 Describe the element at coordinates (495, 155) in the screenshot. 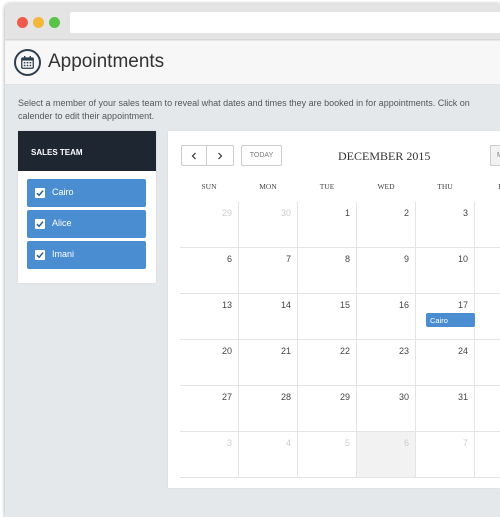

I see `month-view-button: M` at that location.